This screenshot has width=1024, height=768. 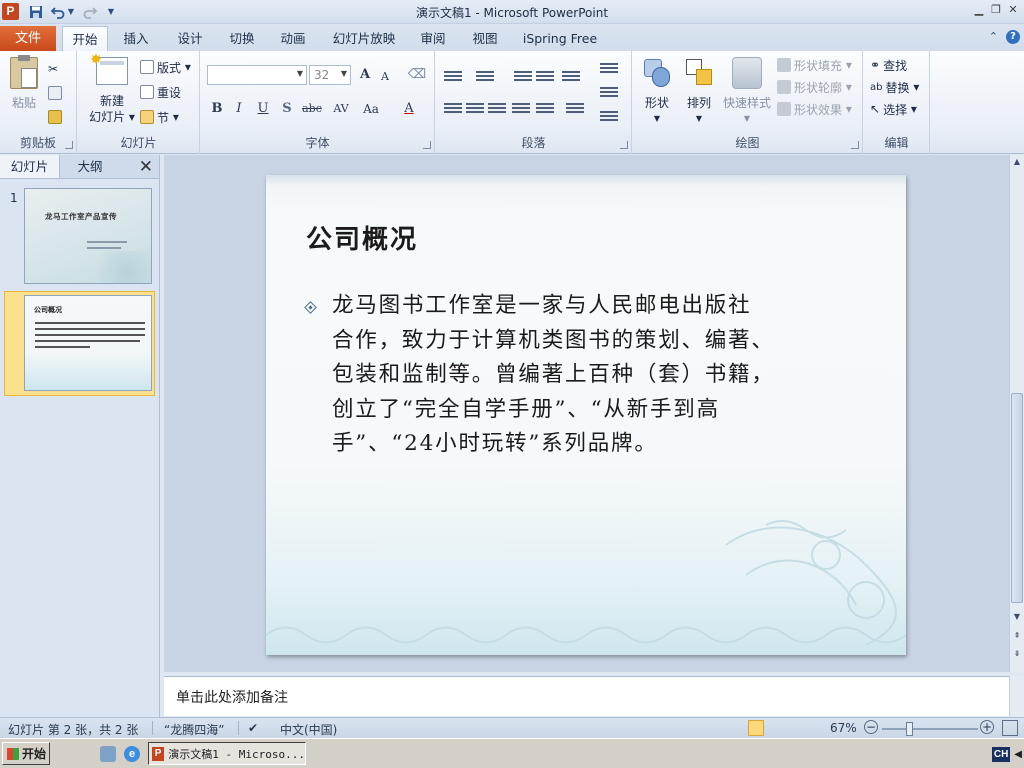 What do you see at coordinates (1017, 162) in the screenshot?
I see `scroll-up-icon: ▲` at bounding box center [1017, 162].